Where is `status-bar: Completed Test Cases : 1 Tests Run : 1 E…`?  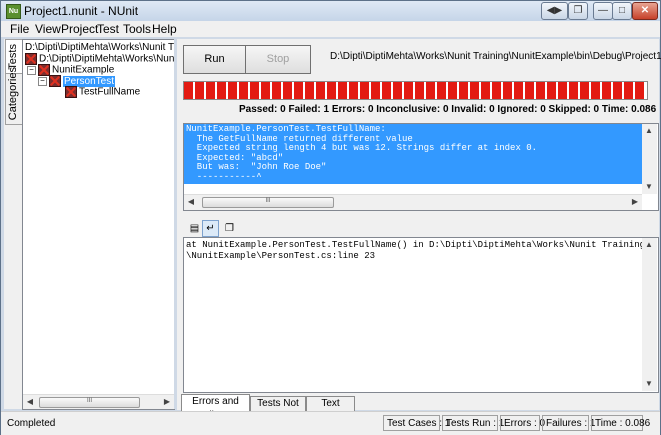
status-bar: Completed Test Cases : 1 Tests Run : 1 E… is located at coordinates (330, 423).